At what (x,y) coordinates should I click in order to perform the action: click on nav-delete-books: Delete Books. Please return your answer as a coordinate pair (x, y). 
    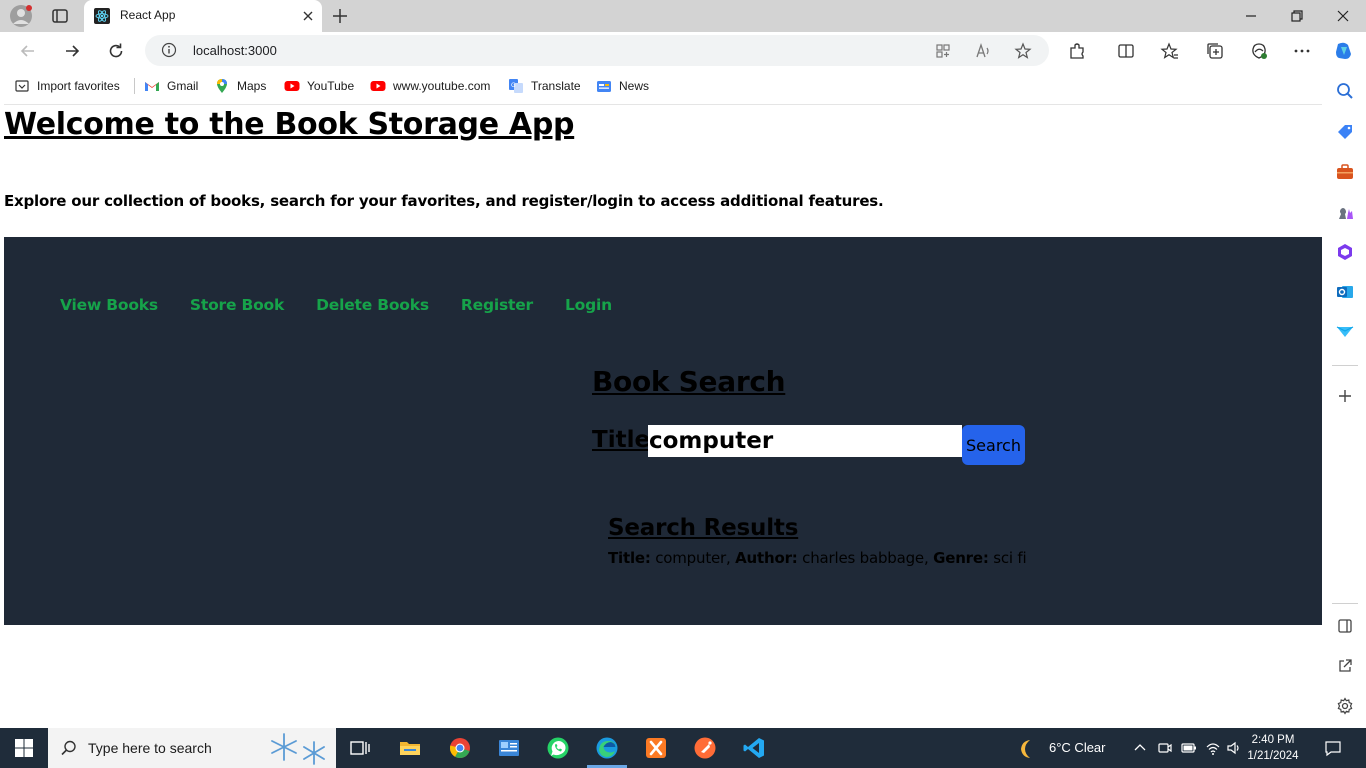
    Looking at the image, I should click on (372, 305).